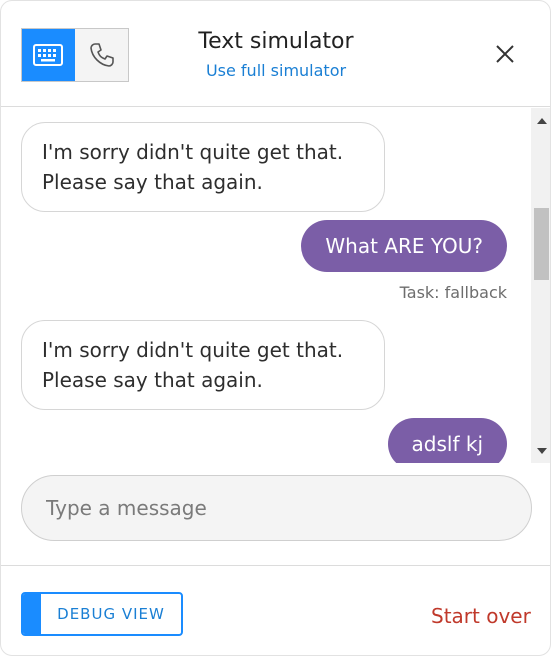 Image resolution: width=551 pixels, height=656 pixels. I want to click on use-full-simulator-link: Use full simulator, so click(276, 70).